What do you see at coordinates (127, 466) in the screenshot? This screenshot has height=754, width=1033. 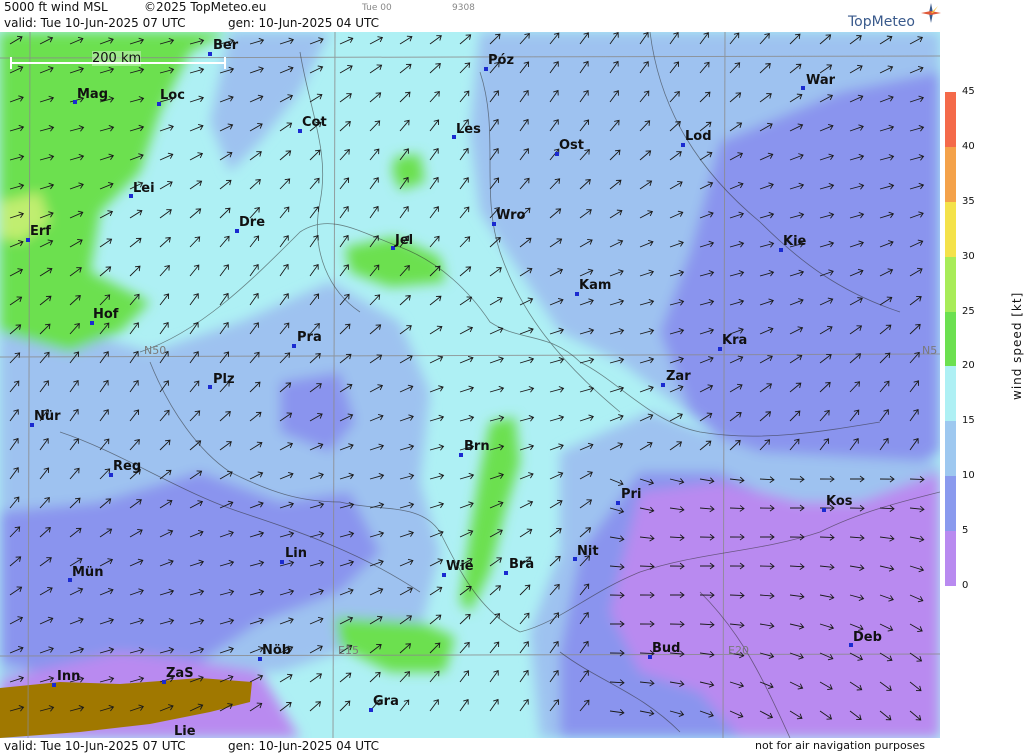 I see `city-label: Reg` at bounding box center [127, 466].